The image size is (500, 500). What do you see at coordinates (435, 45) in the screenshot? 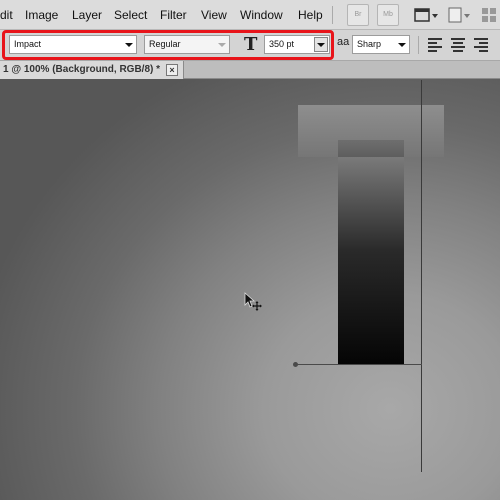
I see `align-left-icon` at bounding box center [435, 45].